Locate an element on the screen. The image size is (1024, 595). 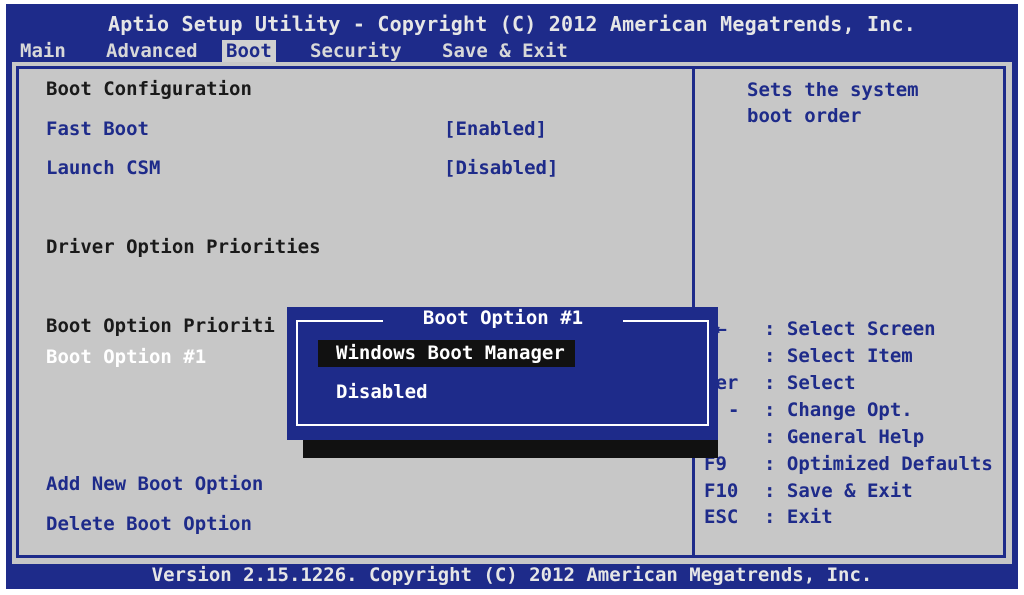
key-desc-general-help: : General Help is located at coordinates (844, 437).